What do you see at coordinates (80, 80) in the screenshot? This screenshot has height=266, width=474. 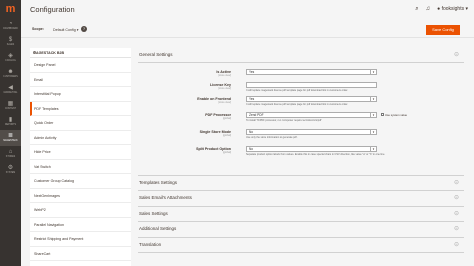 I see `tab-item: Email` at bounding box center [80, 80].